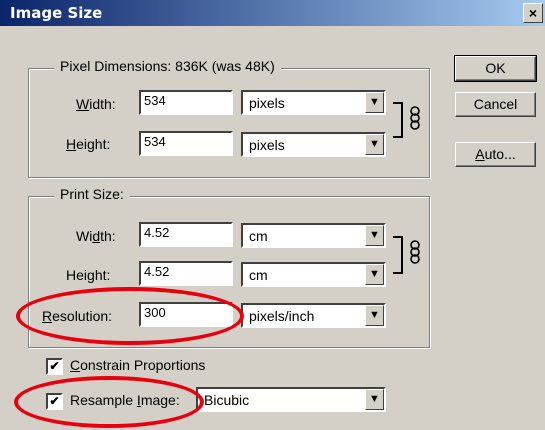 The image size is (545, 430). Describe the element at coordinates (88, 275) in the screenshot. I see `print-height-label: Height:` at that location.